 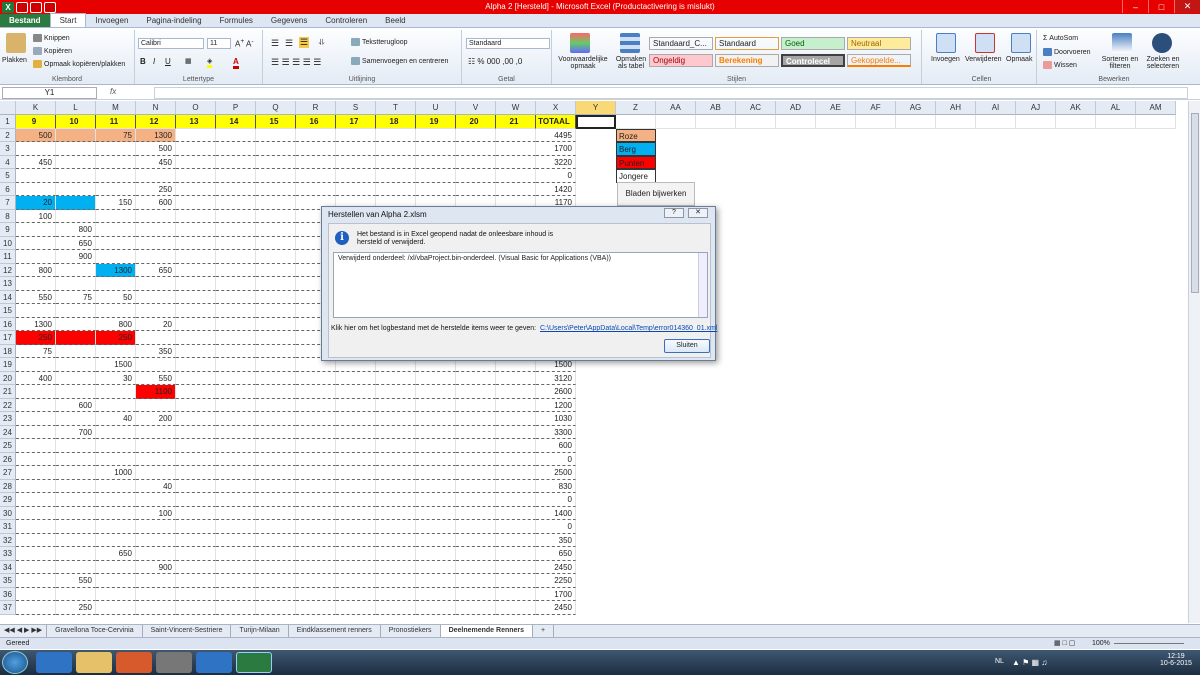 I want to click on help-icon: ?, so click(x=674, y=213).